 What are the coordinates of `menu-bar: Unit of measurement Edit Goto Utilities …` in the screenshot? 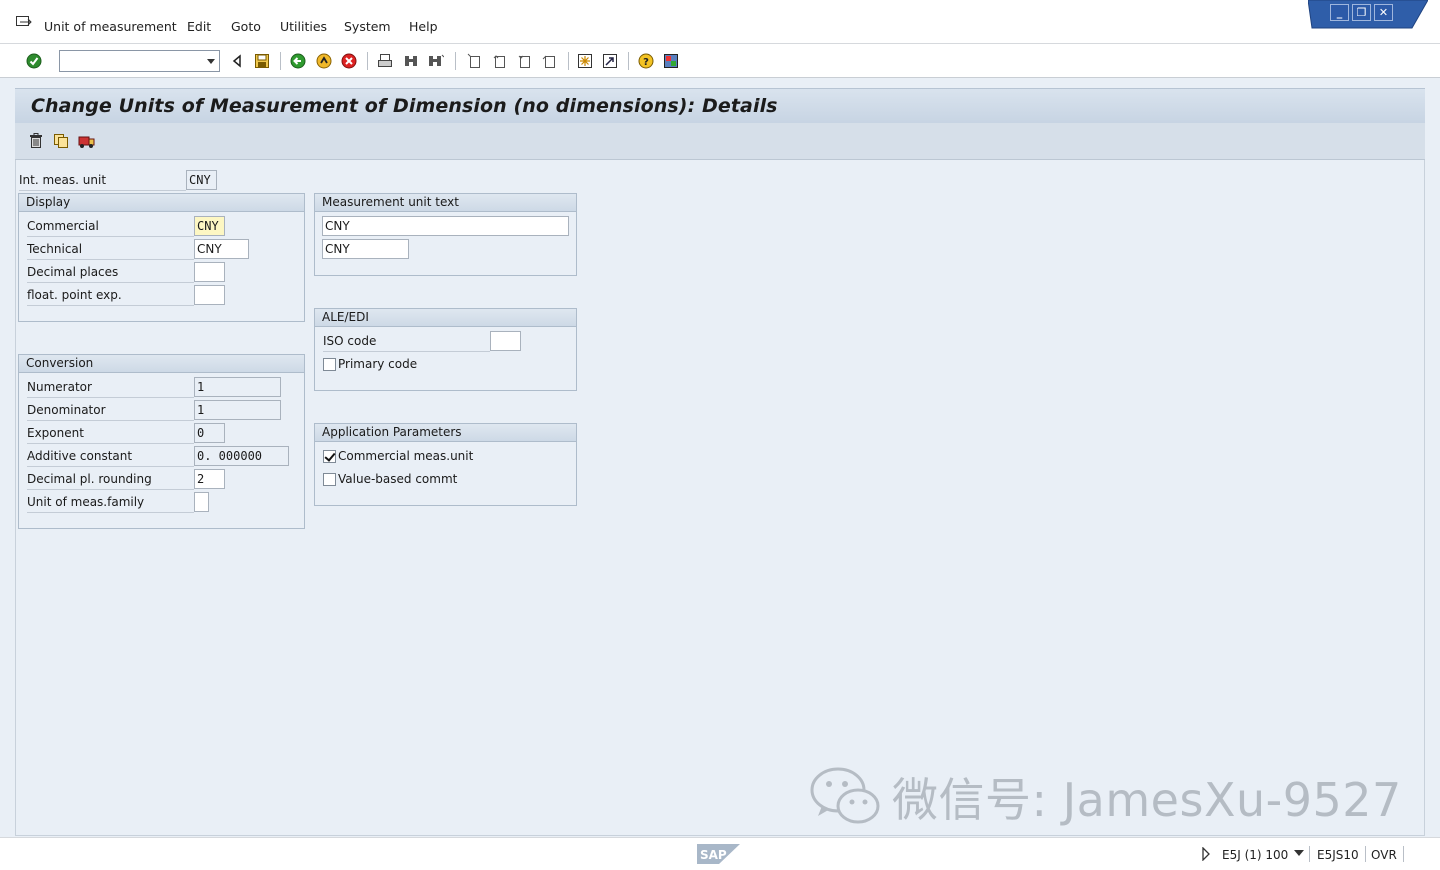 It's located at (720, 22).